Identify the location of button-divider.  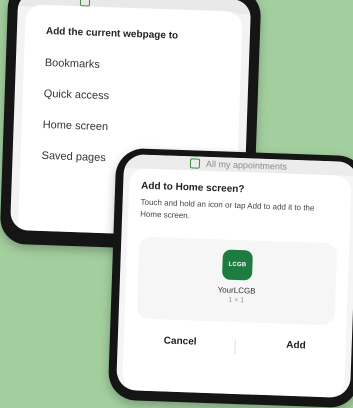
(235, 346).